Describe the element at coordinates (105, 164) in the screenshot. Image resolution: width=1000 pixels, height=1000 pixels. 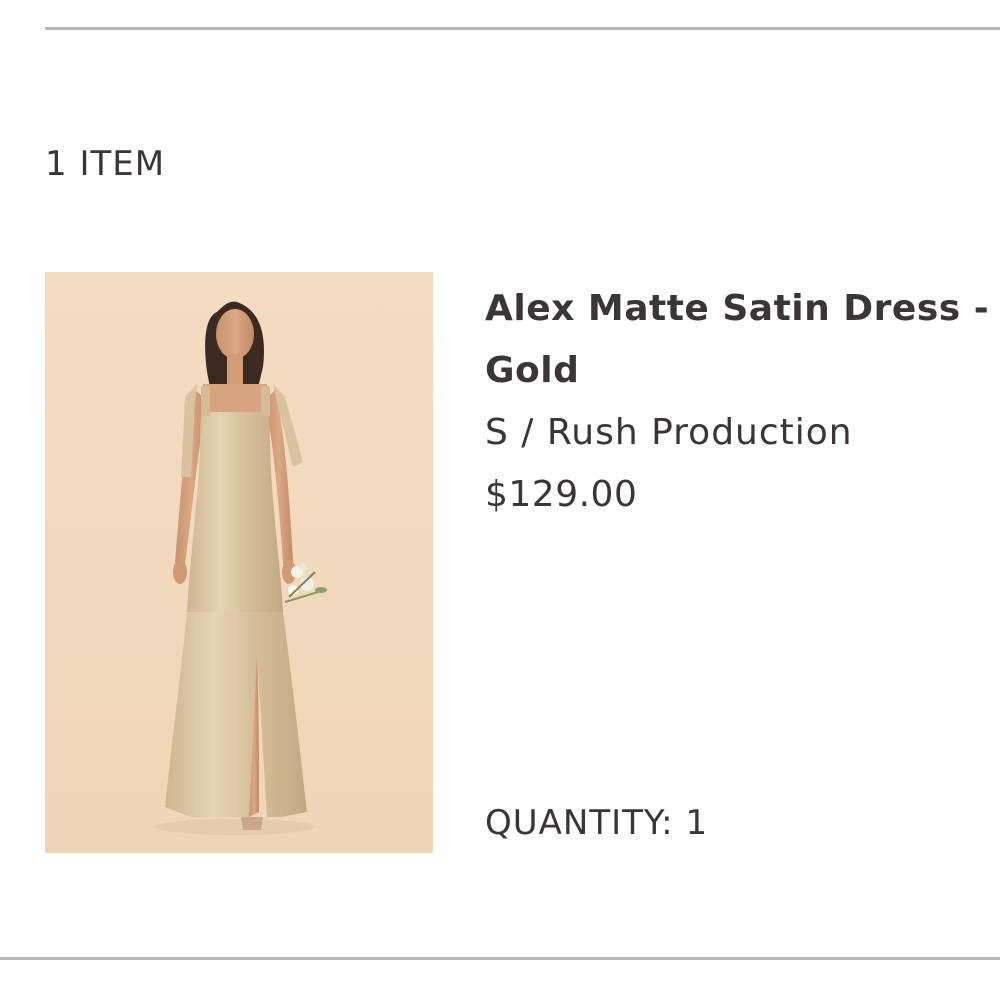
I see `cart-item-count: 1 ITEM` at that location.